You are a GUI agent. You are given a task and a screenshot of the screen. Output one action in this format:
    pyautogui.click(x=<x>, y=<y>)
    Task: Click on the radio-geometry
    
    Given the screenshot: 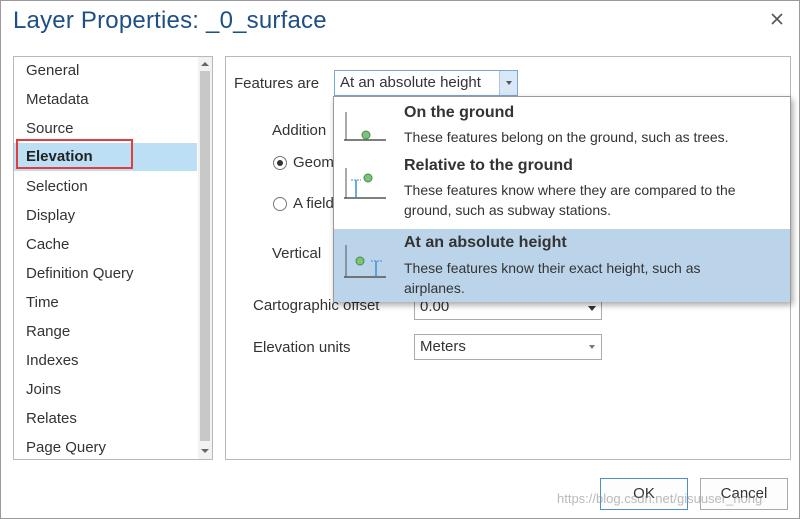 What is the action you would take?
    pyautogui.click(x=280, y=163)
    